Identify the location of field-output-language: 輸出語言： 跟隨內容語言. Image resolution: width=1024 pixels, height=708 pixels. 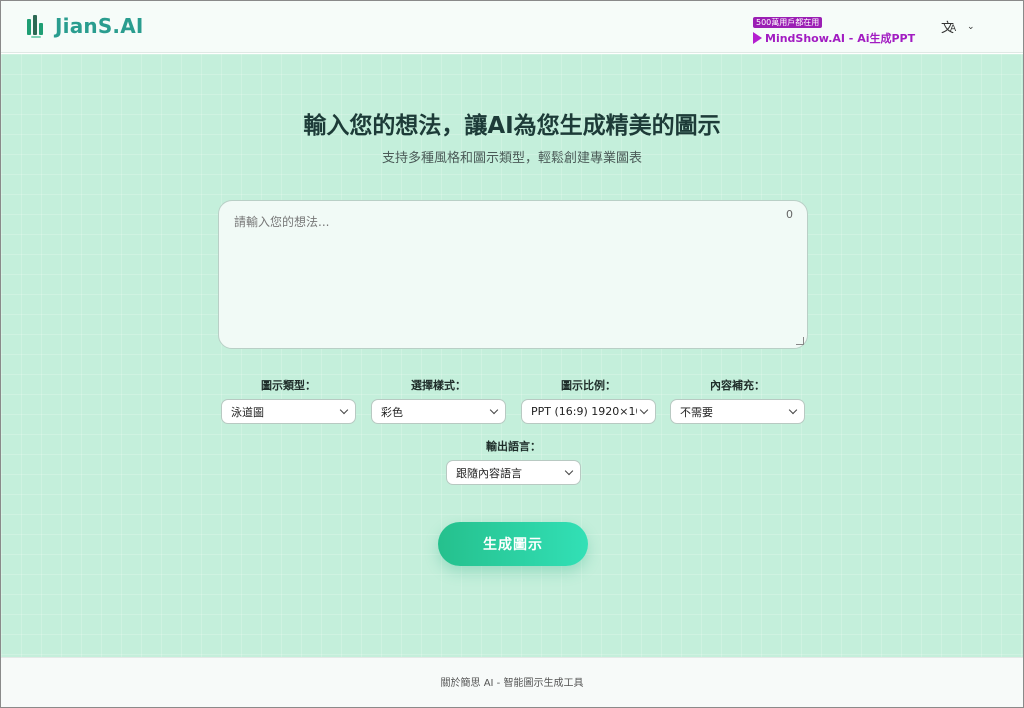
(513, 461).